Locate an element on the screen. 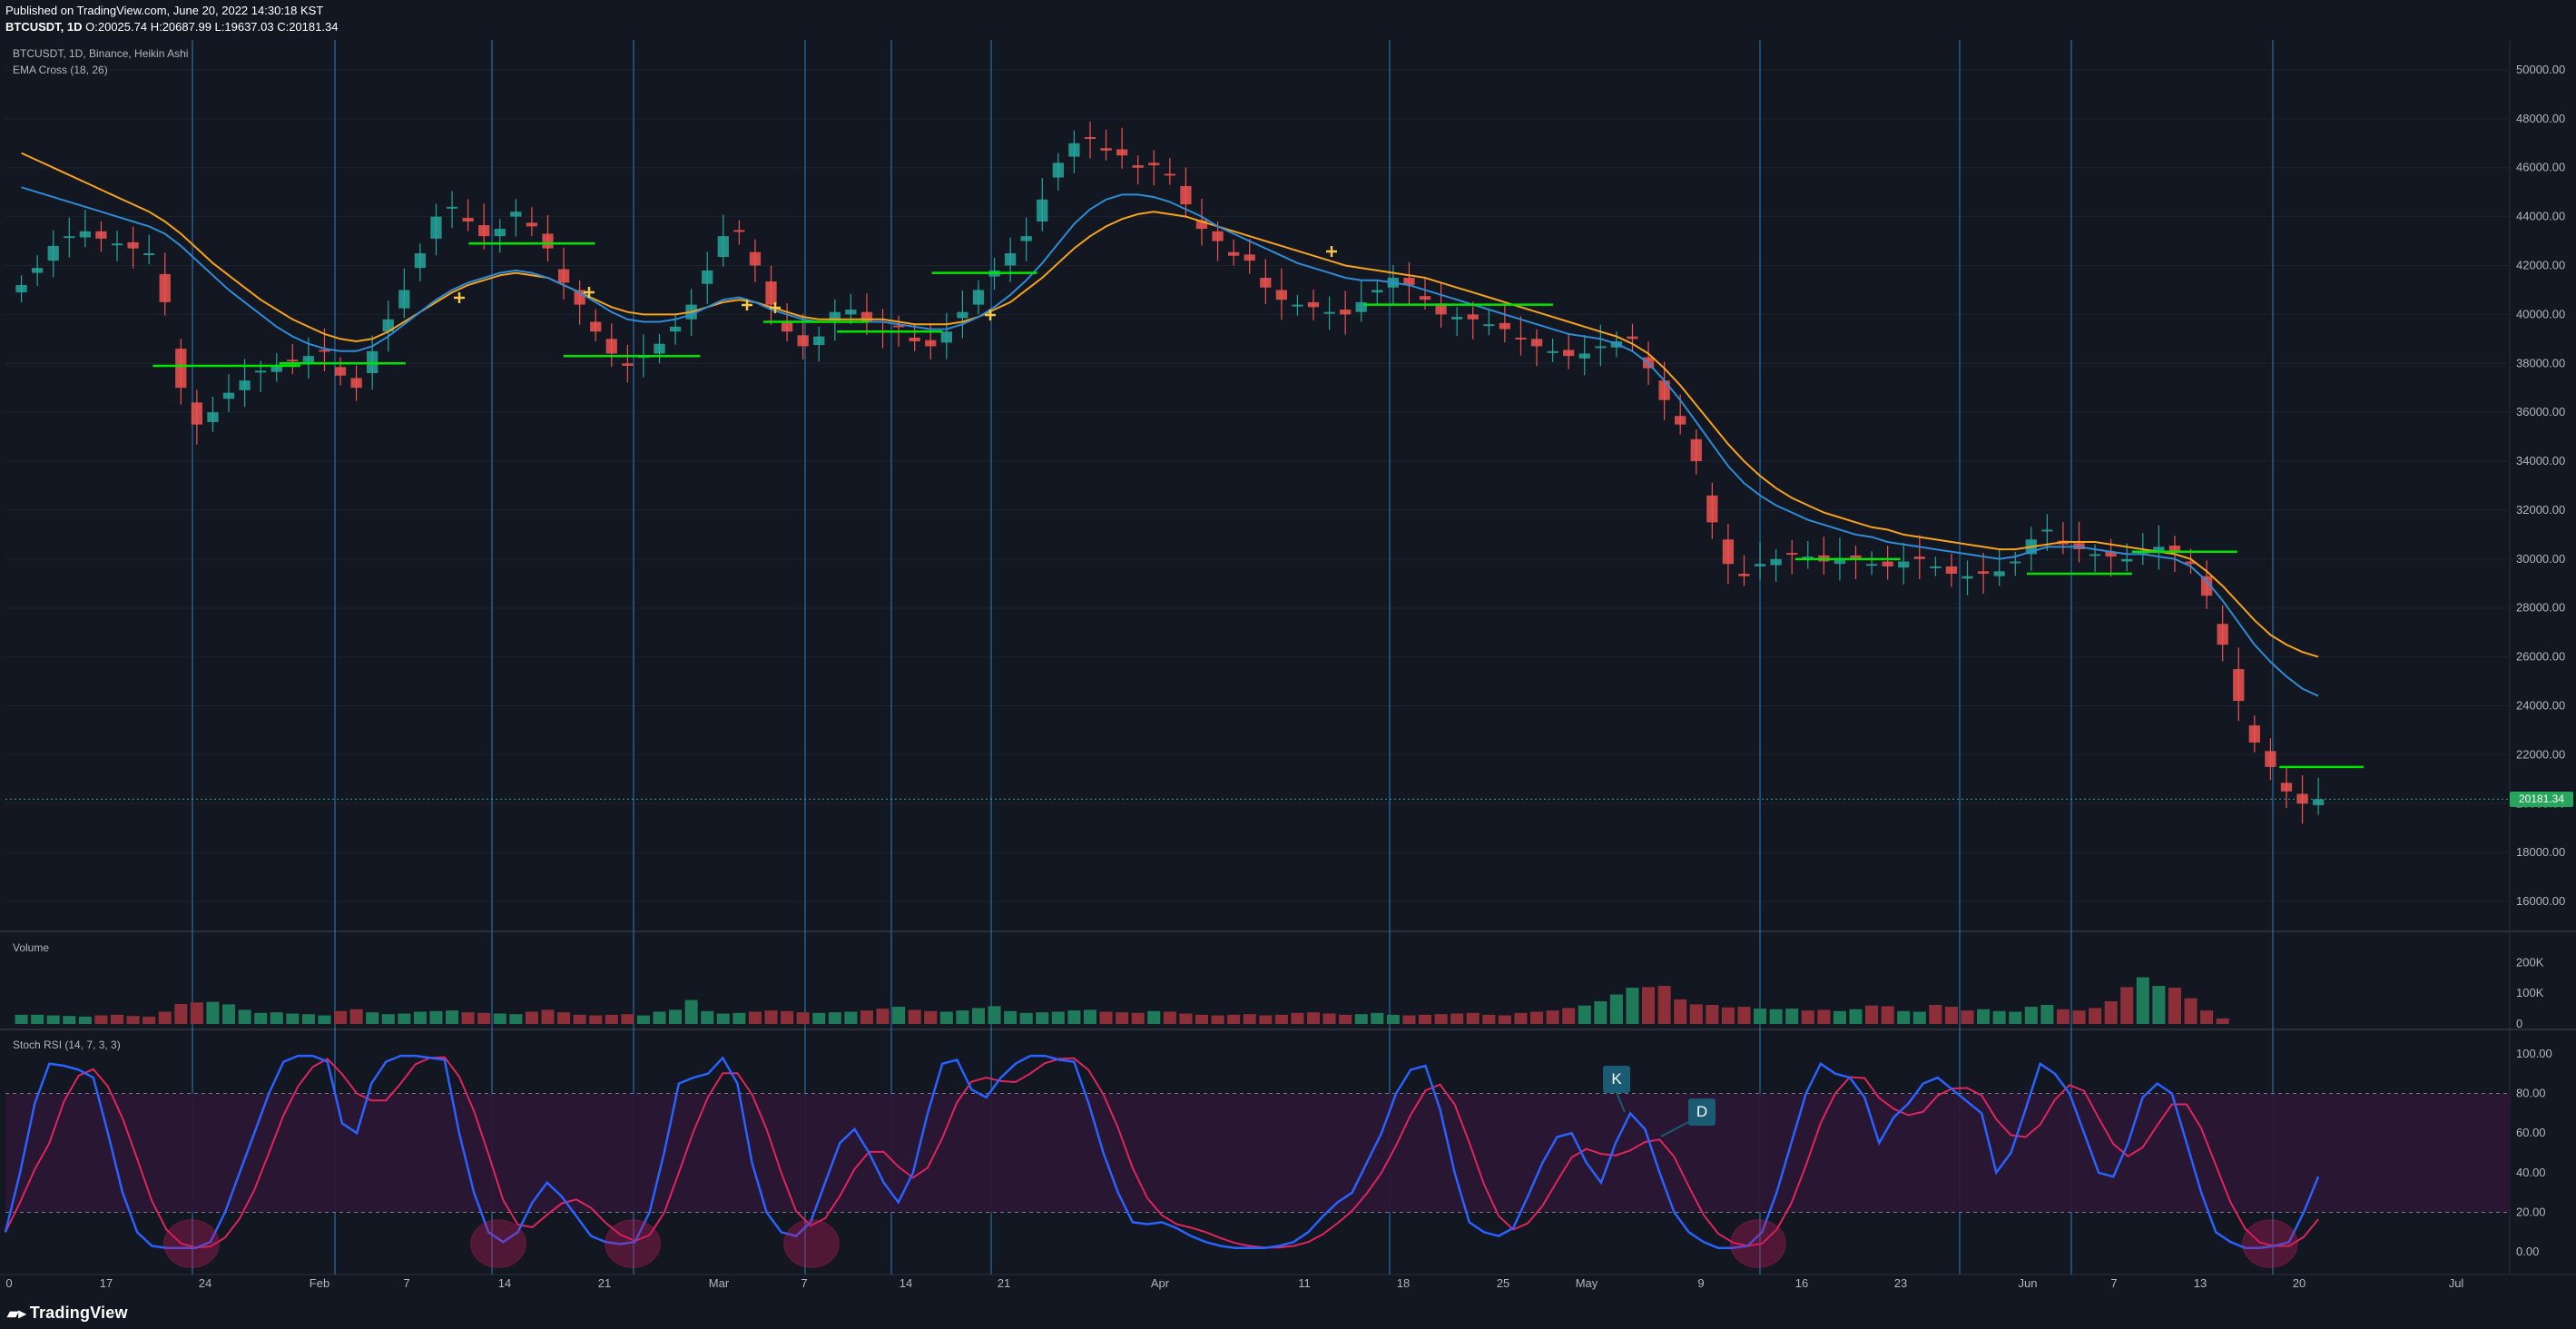 This screenshot has height=1329, width=2576. tradingview-logo: ▰▸ TradingView is located at coordinates (67, 1313).